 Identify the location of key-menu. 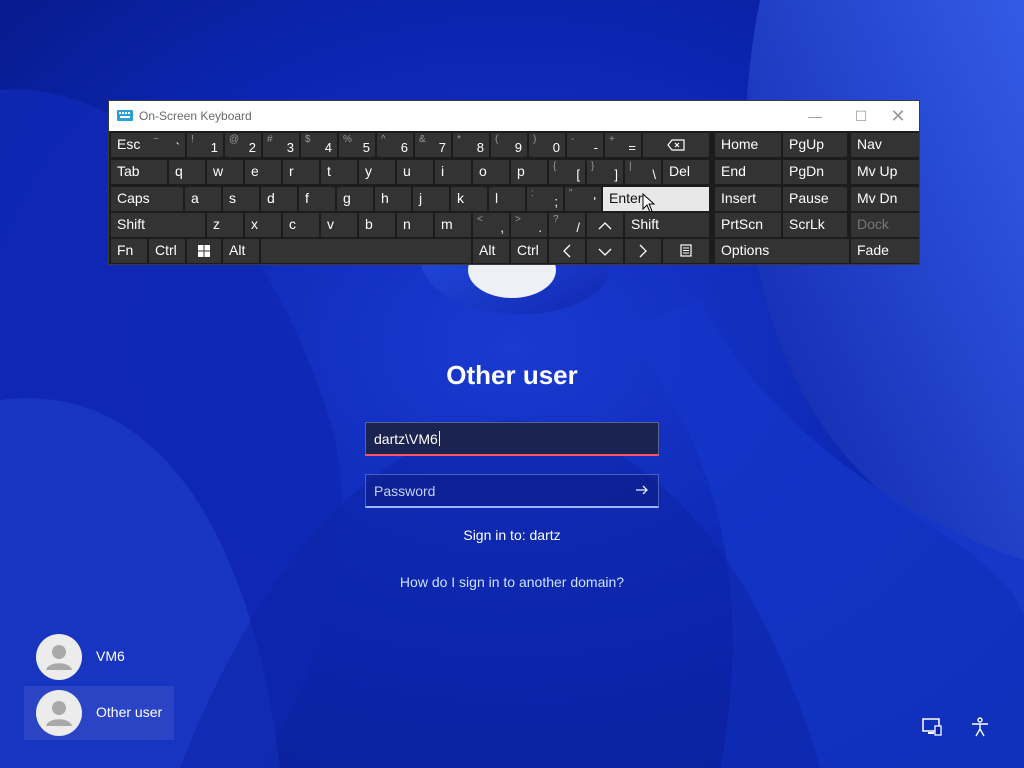
(686, 251).